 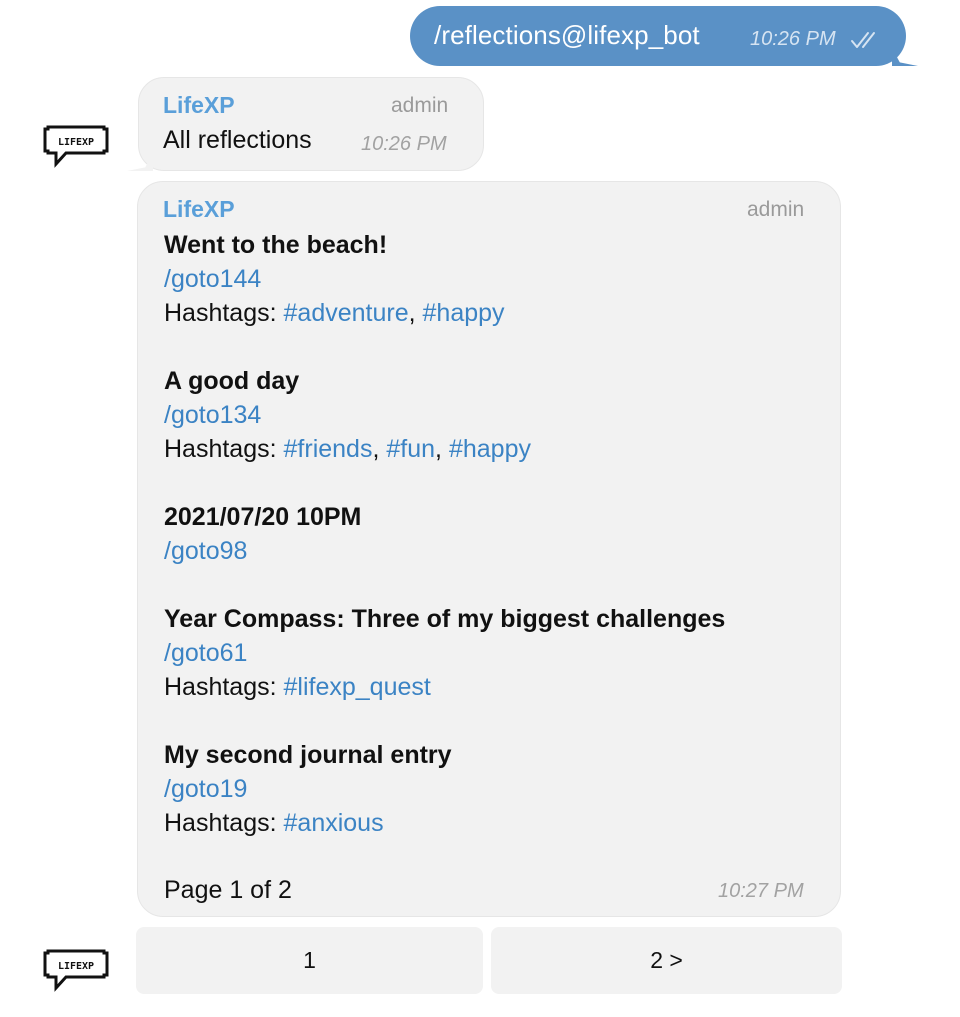 I want to click on hashtags-line: Hashtags: #adventure, #happy, so click(x=499, y=313).